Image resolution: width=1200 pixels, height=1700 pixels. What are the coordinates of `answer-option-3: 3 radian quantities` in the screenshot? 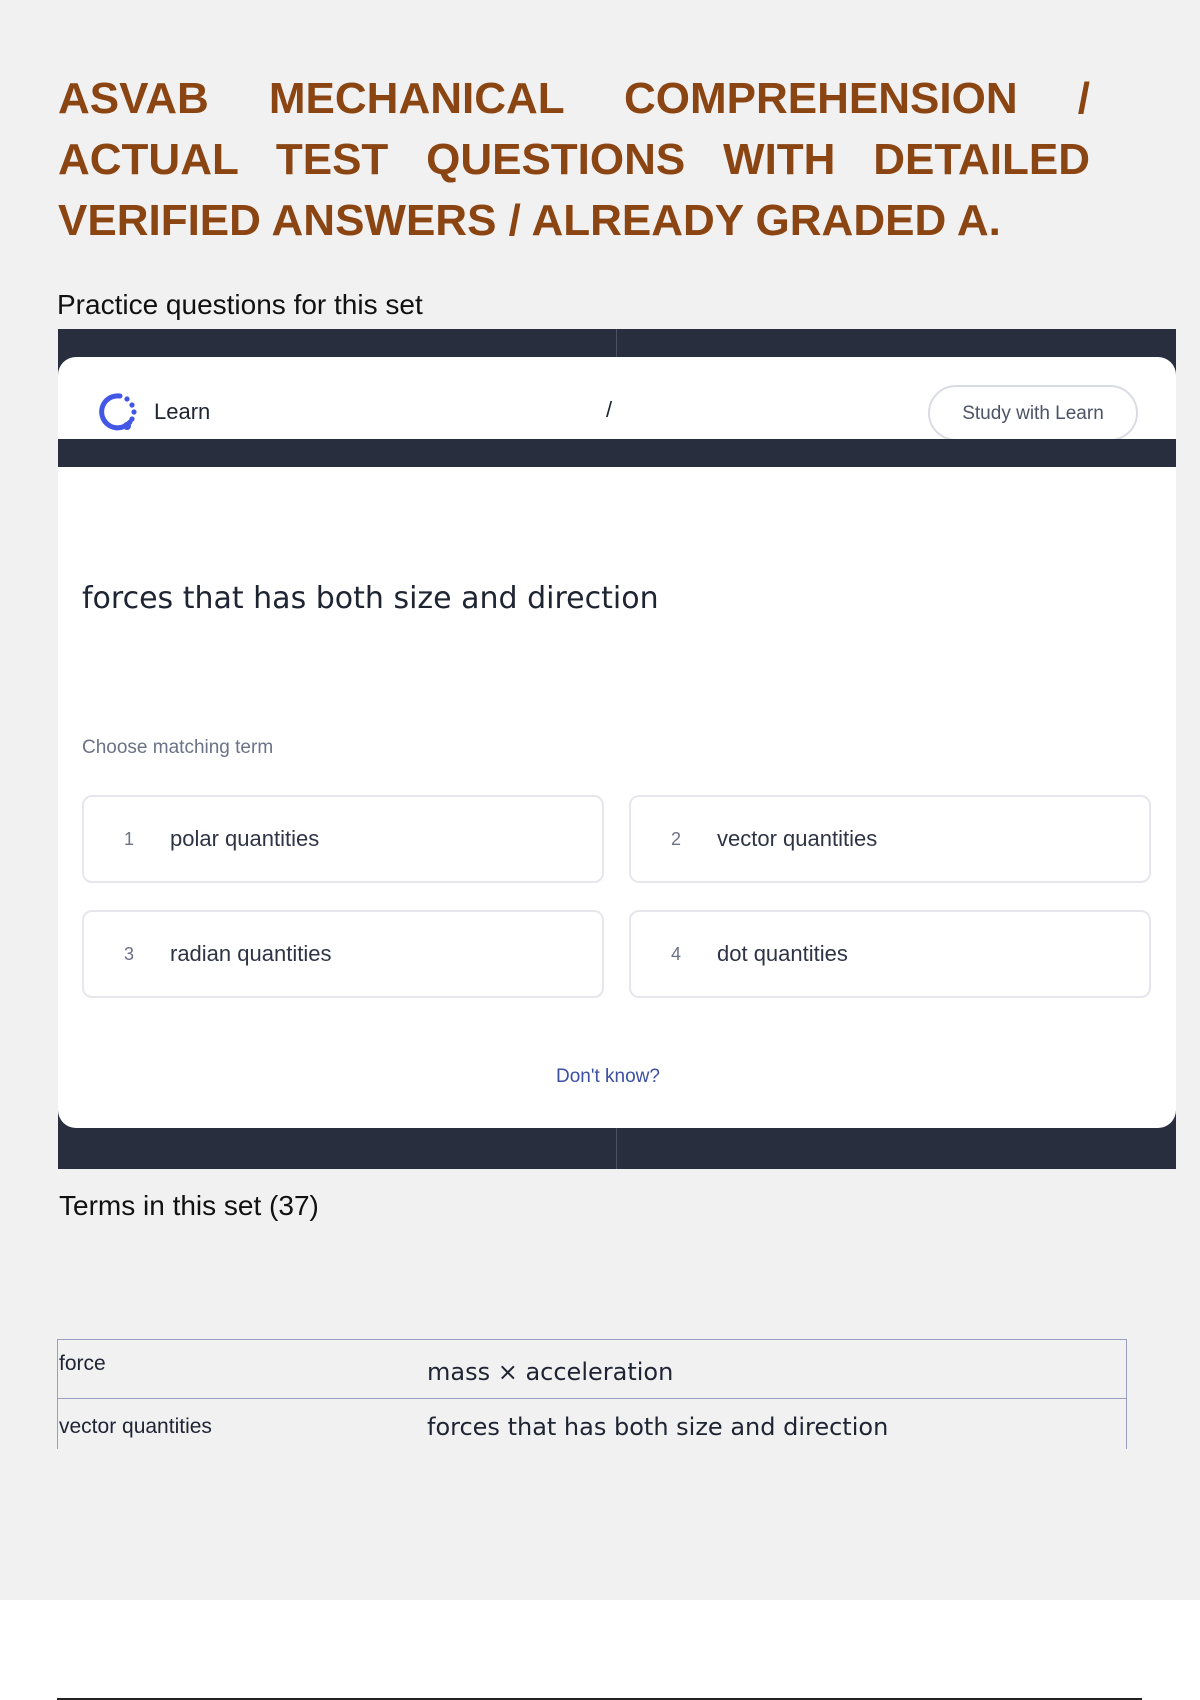 It's located at (343, 954).